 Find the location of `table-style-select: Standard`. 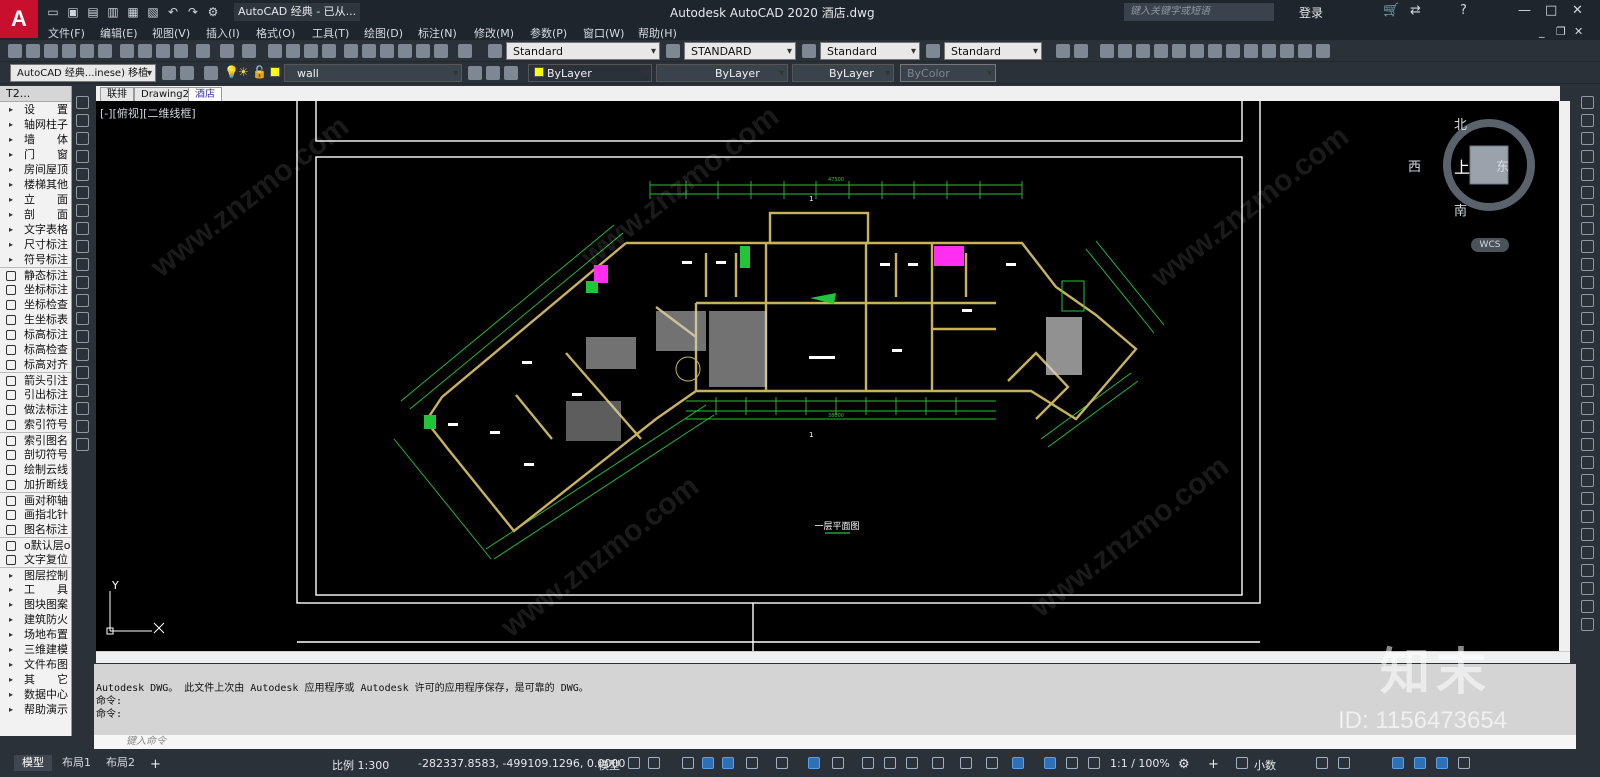

table-style-select: Standard is located at coordinates (870, 51).